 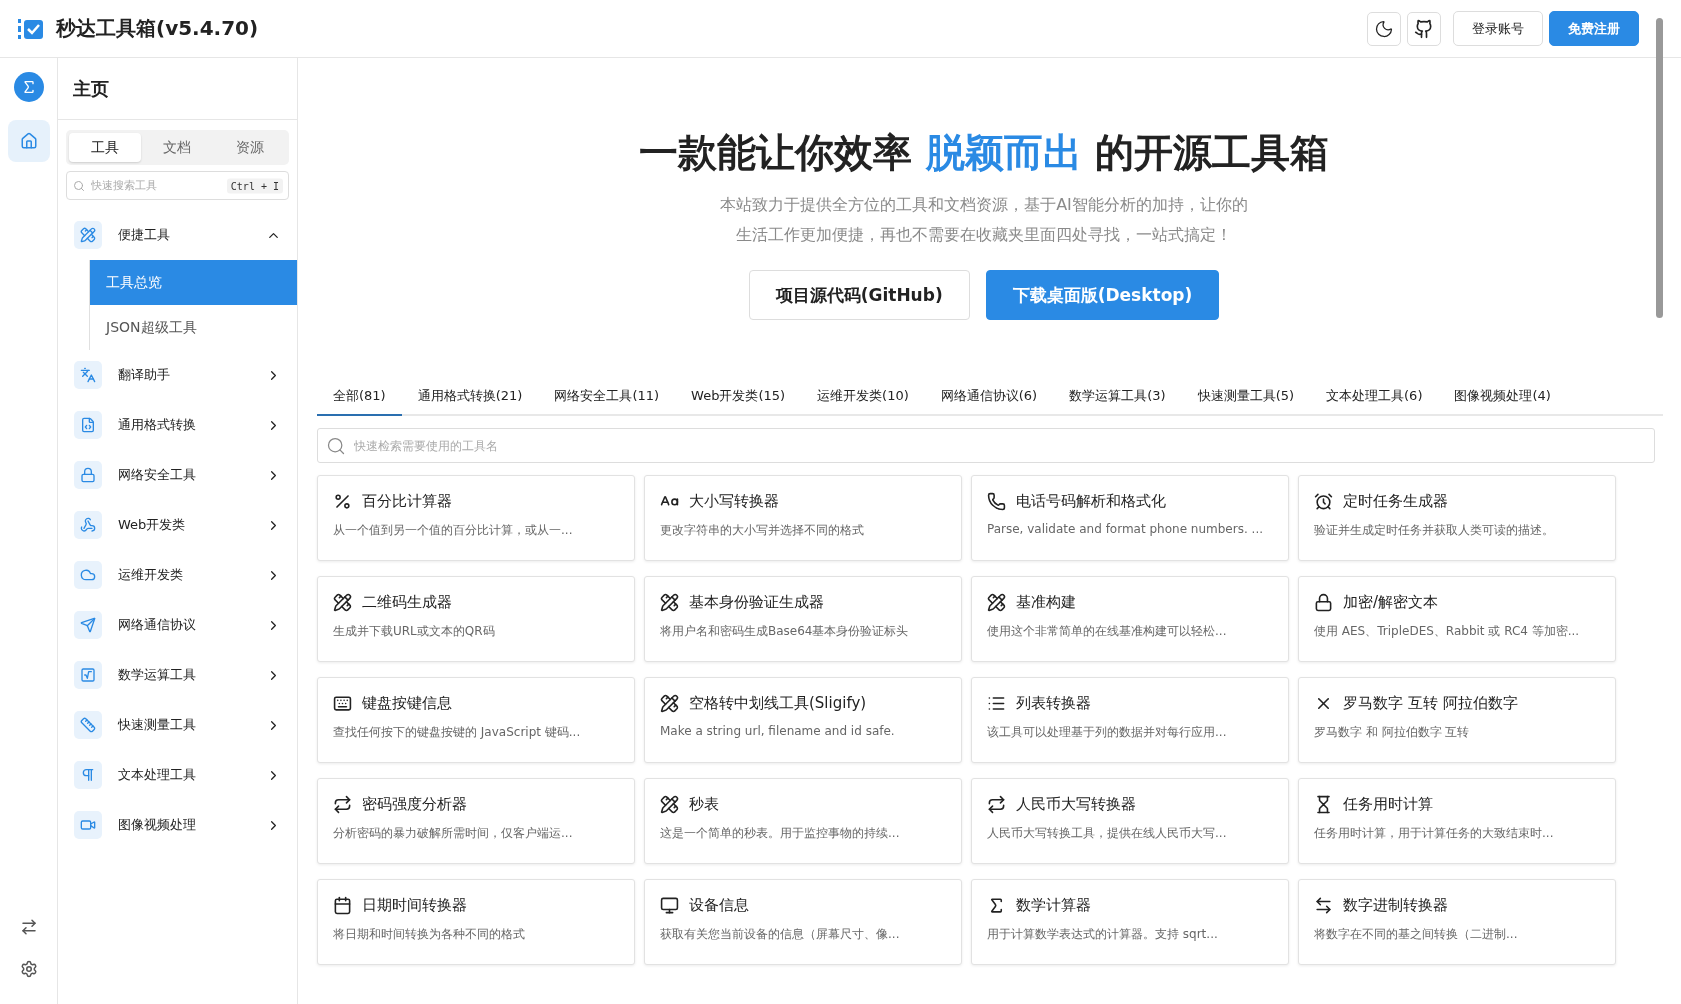 What do you see at coordinates (762, 530) in the screenshot?
I see `tool-description: 更改字符串的大小写并选择不同的格式` at bounding box center [762, 530].